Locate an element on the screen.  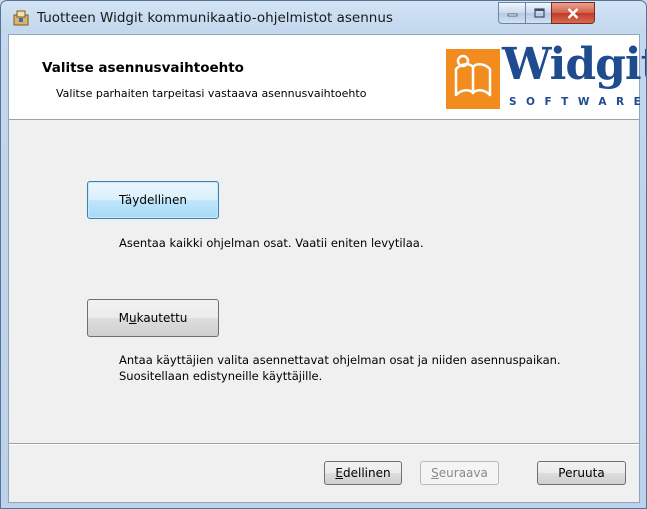
maximize-icon is located at coordinates (539, 13).